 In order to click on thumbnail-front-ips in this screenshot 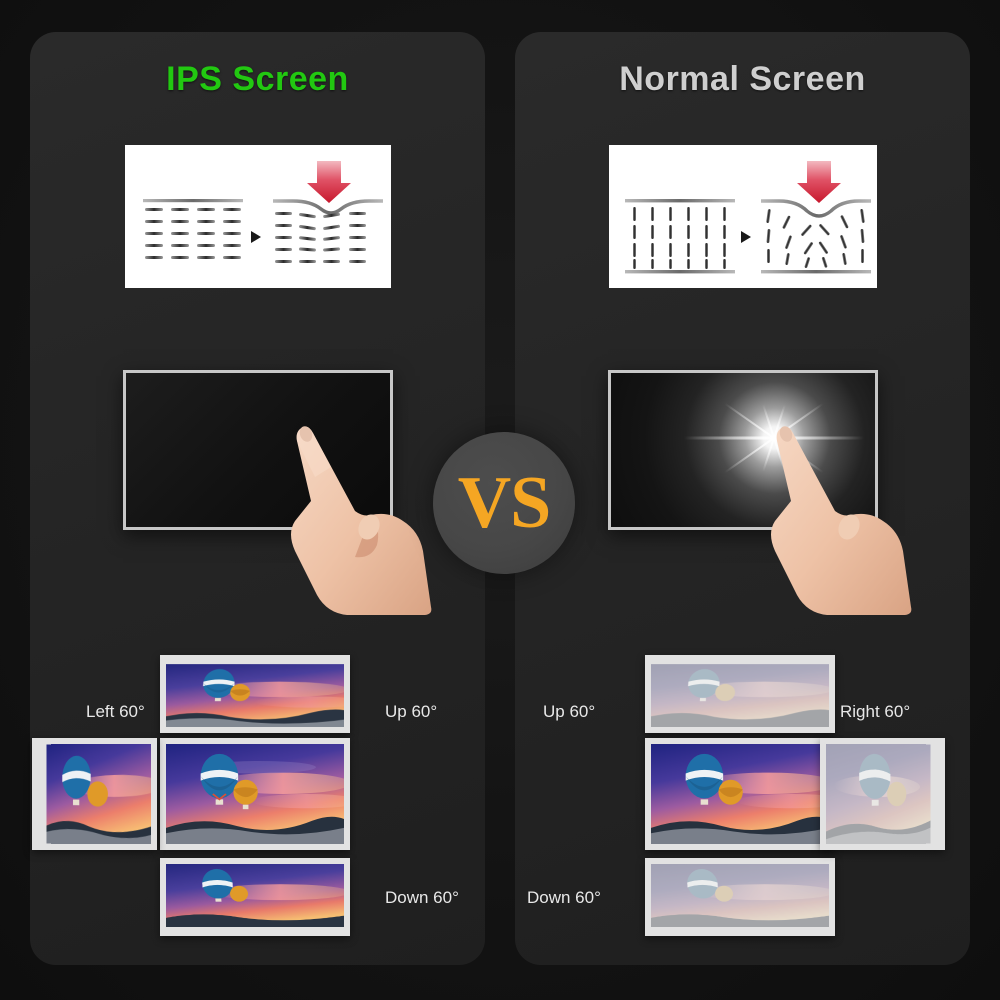, I will do `click(255, 794)`.